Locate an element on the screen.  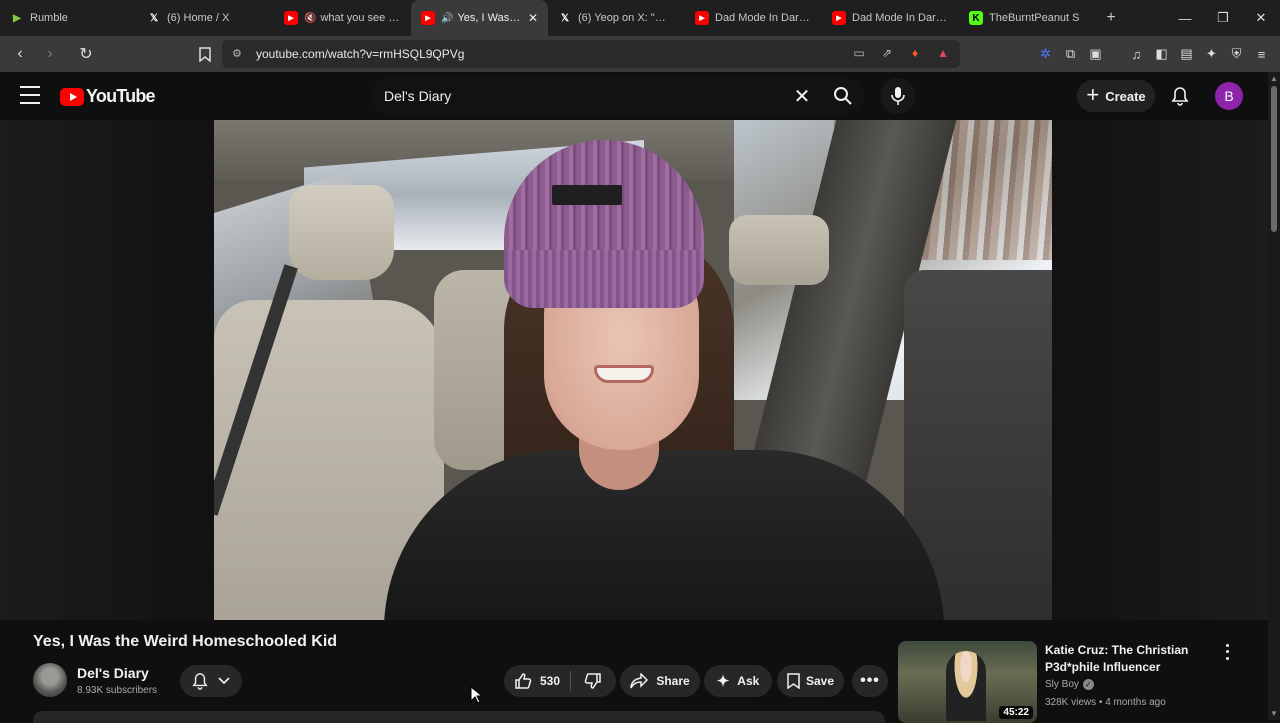
search-button is located at coordinates (843, 96).